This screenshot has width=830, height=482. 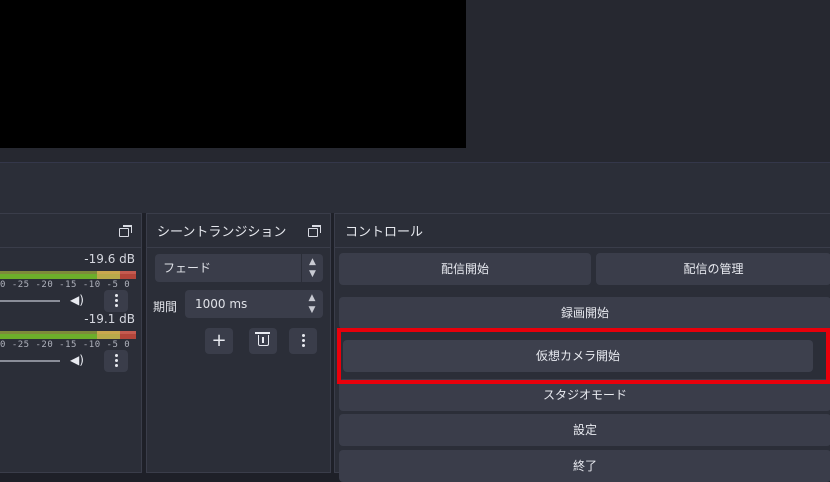 I want to click on add-transition-button: +, so click(x=219, y=341).